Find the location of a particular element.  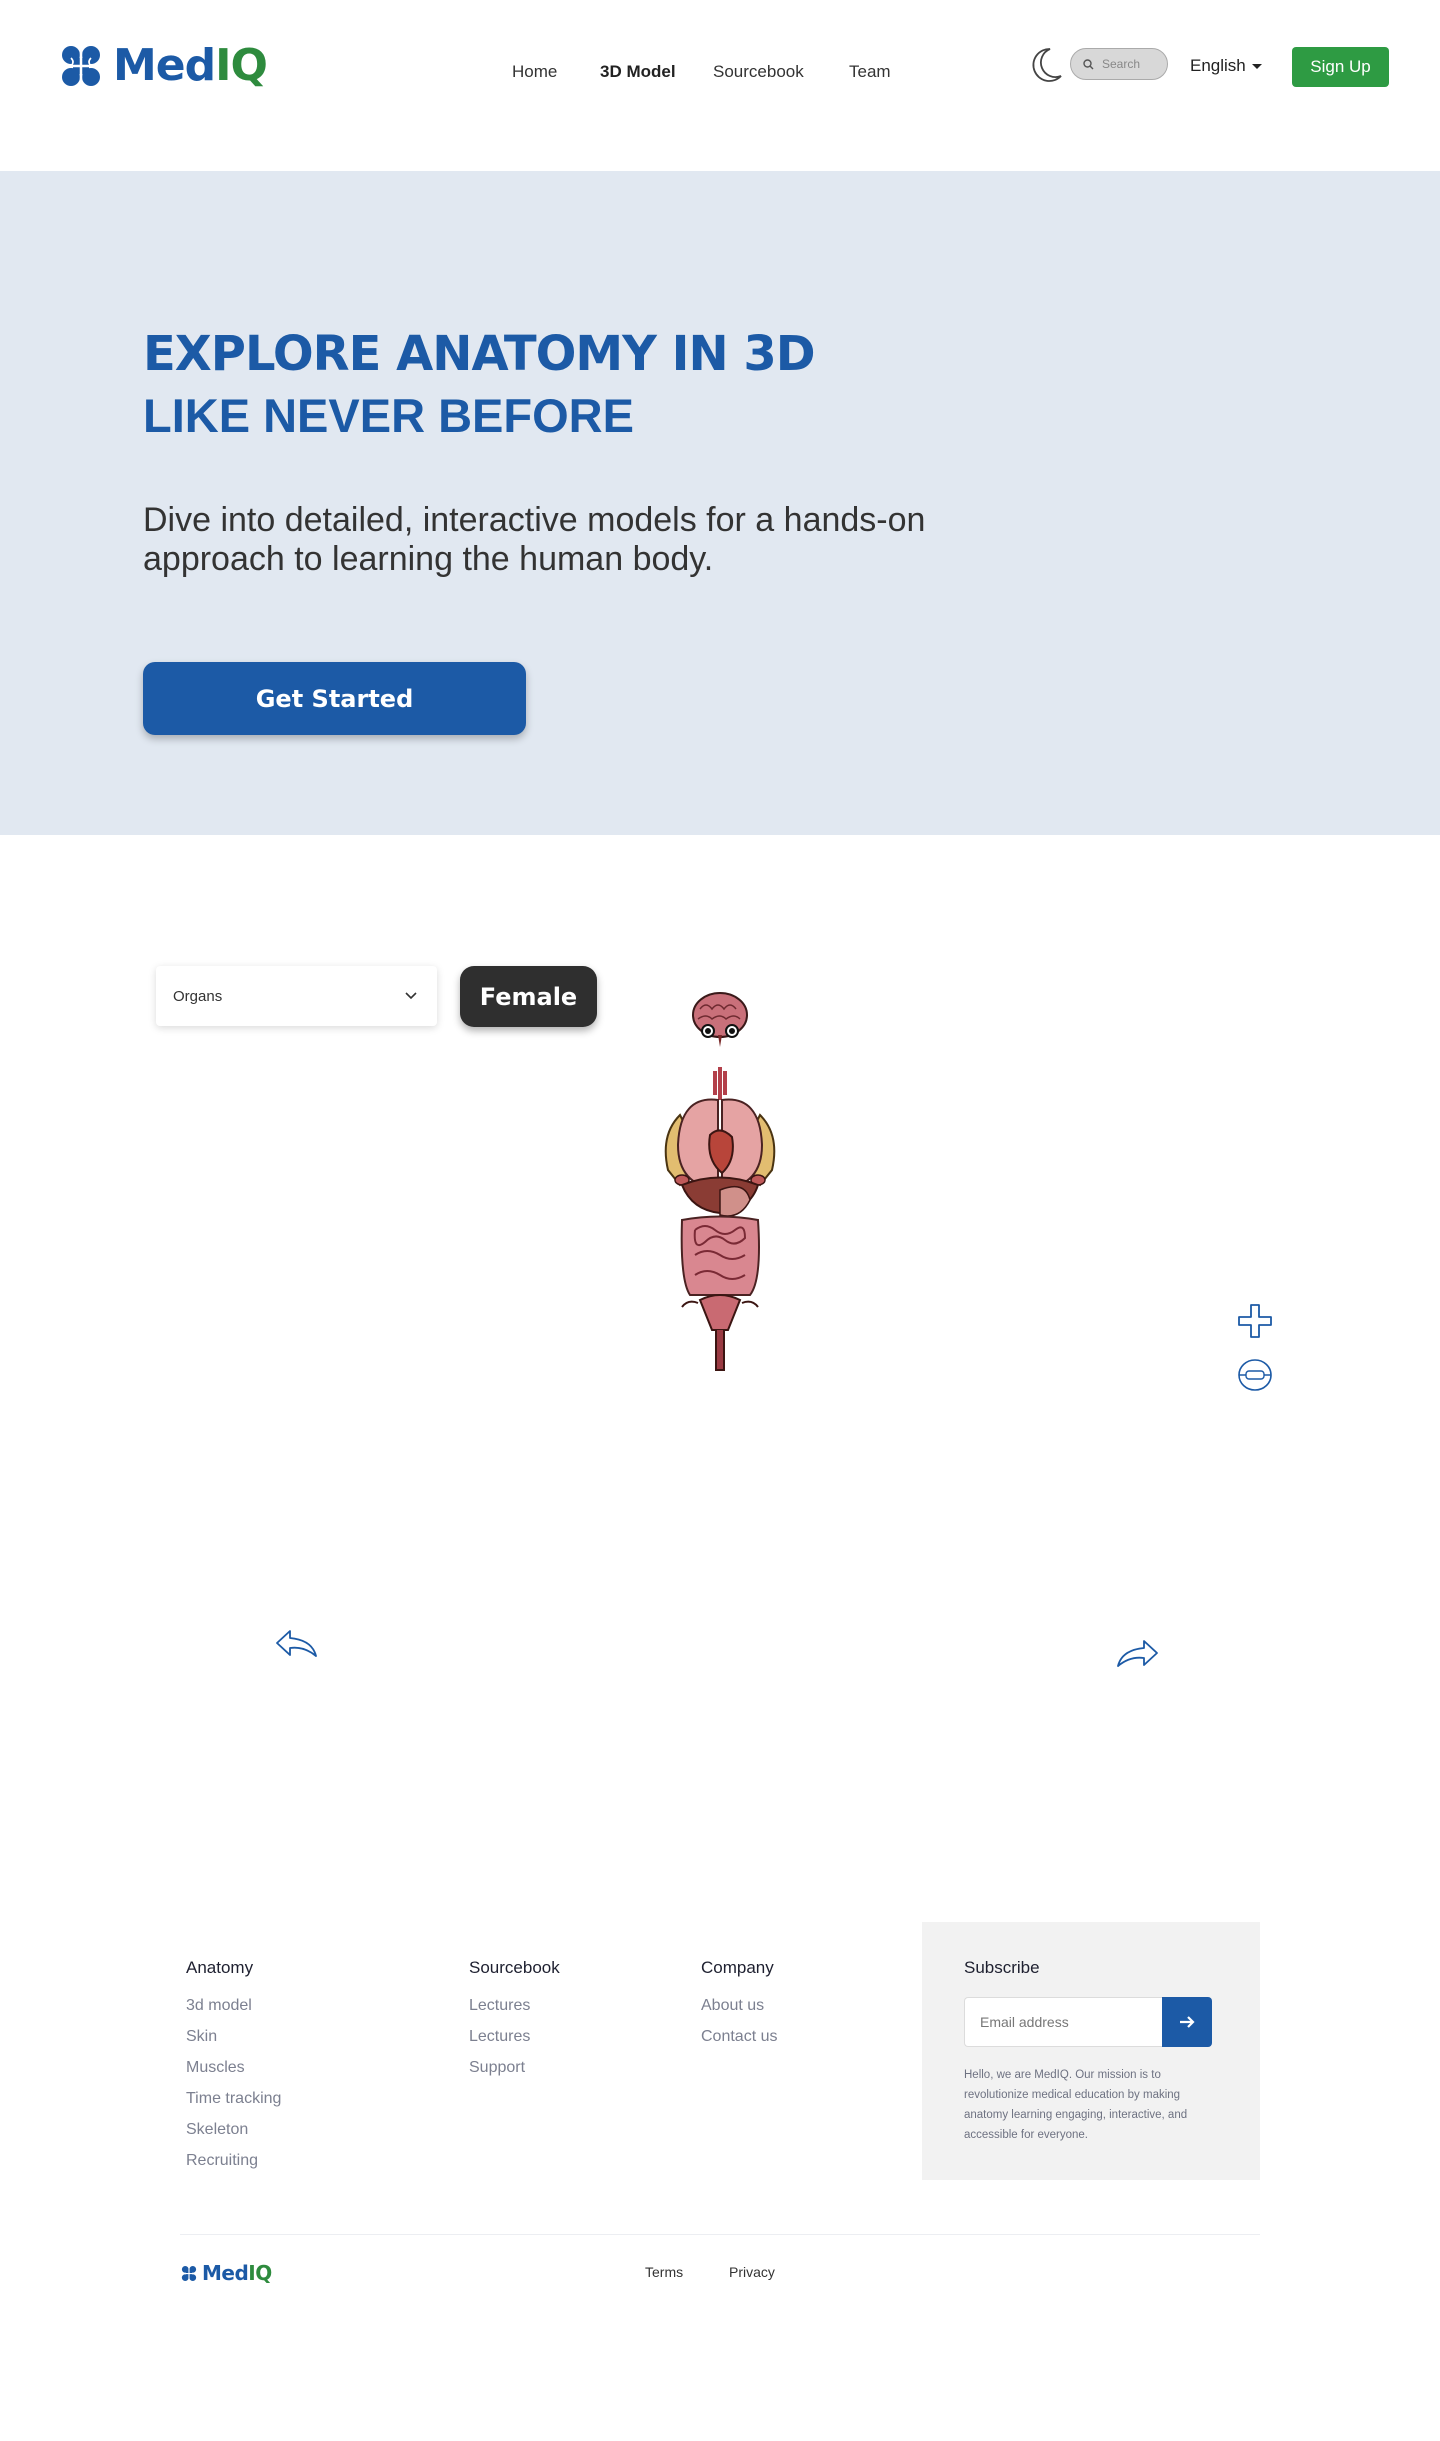

footer-link: Skeleton is located at coordinates (233, 2130).